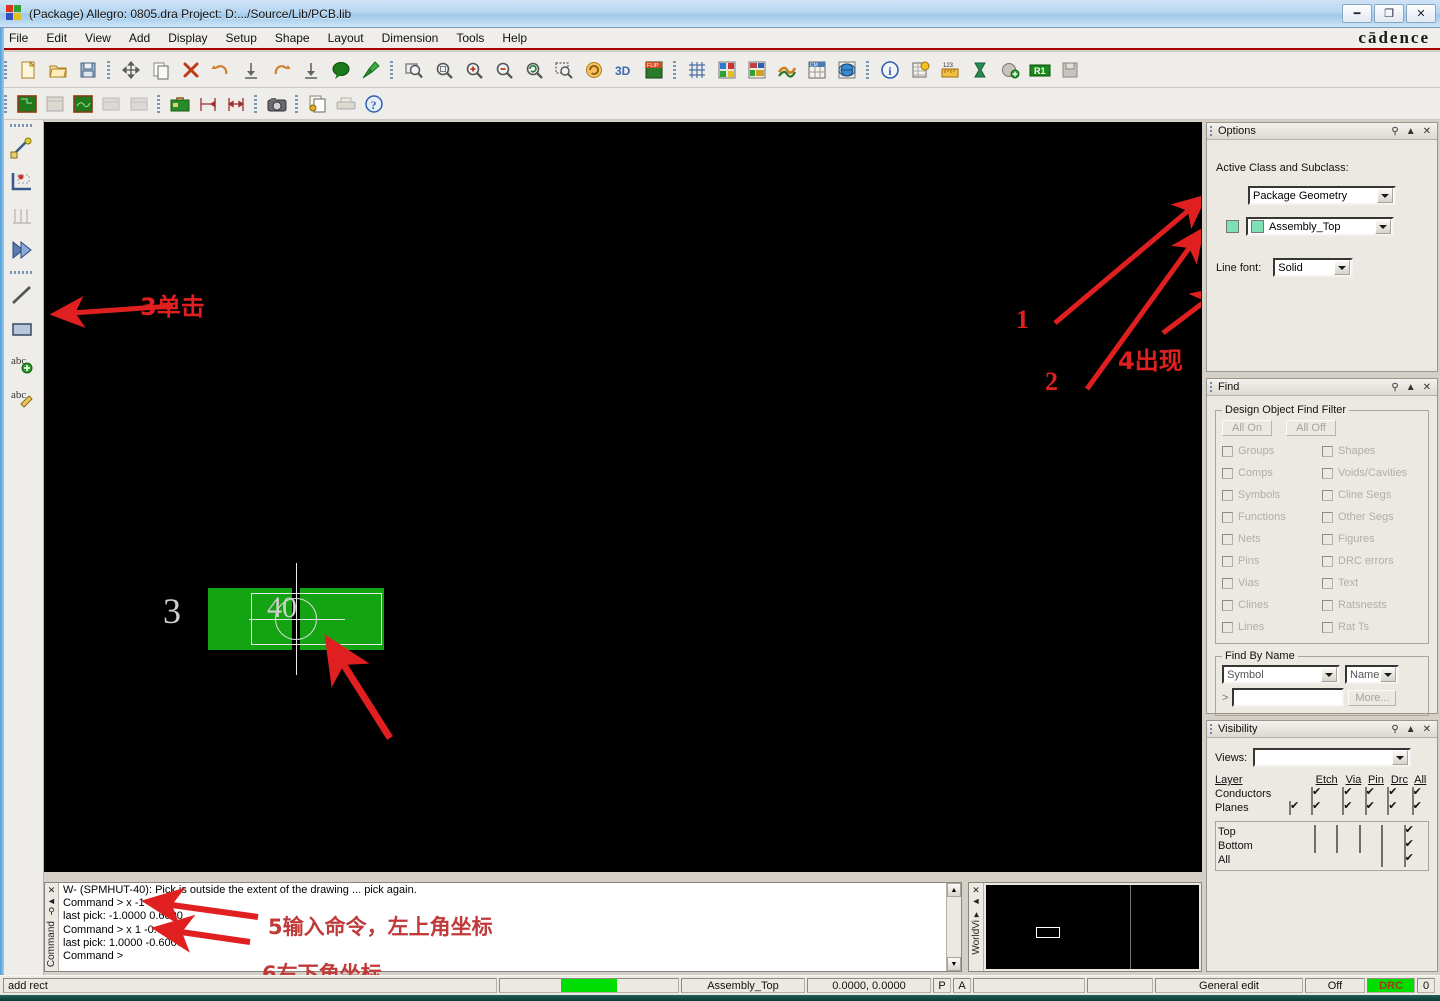 This screenshot has width=1440, height=1001. What do you see at coordinates (757, 70) in the screenshot?
I see `subclass-icon` at bounding box center [757, 70].